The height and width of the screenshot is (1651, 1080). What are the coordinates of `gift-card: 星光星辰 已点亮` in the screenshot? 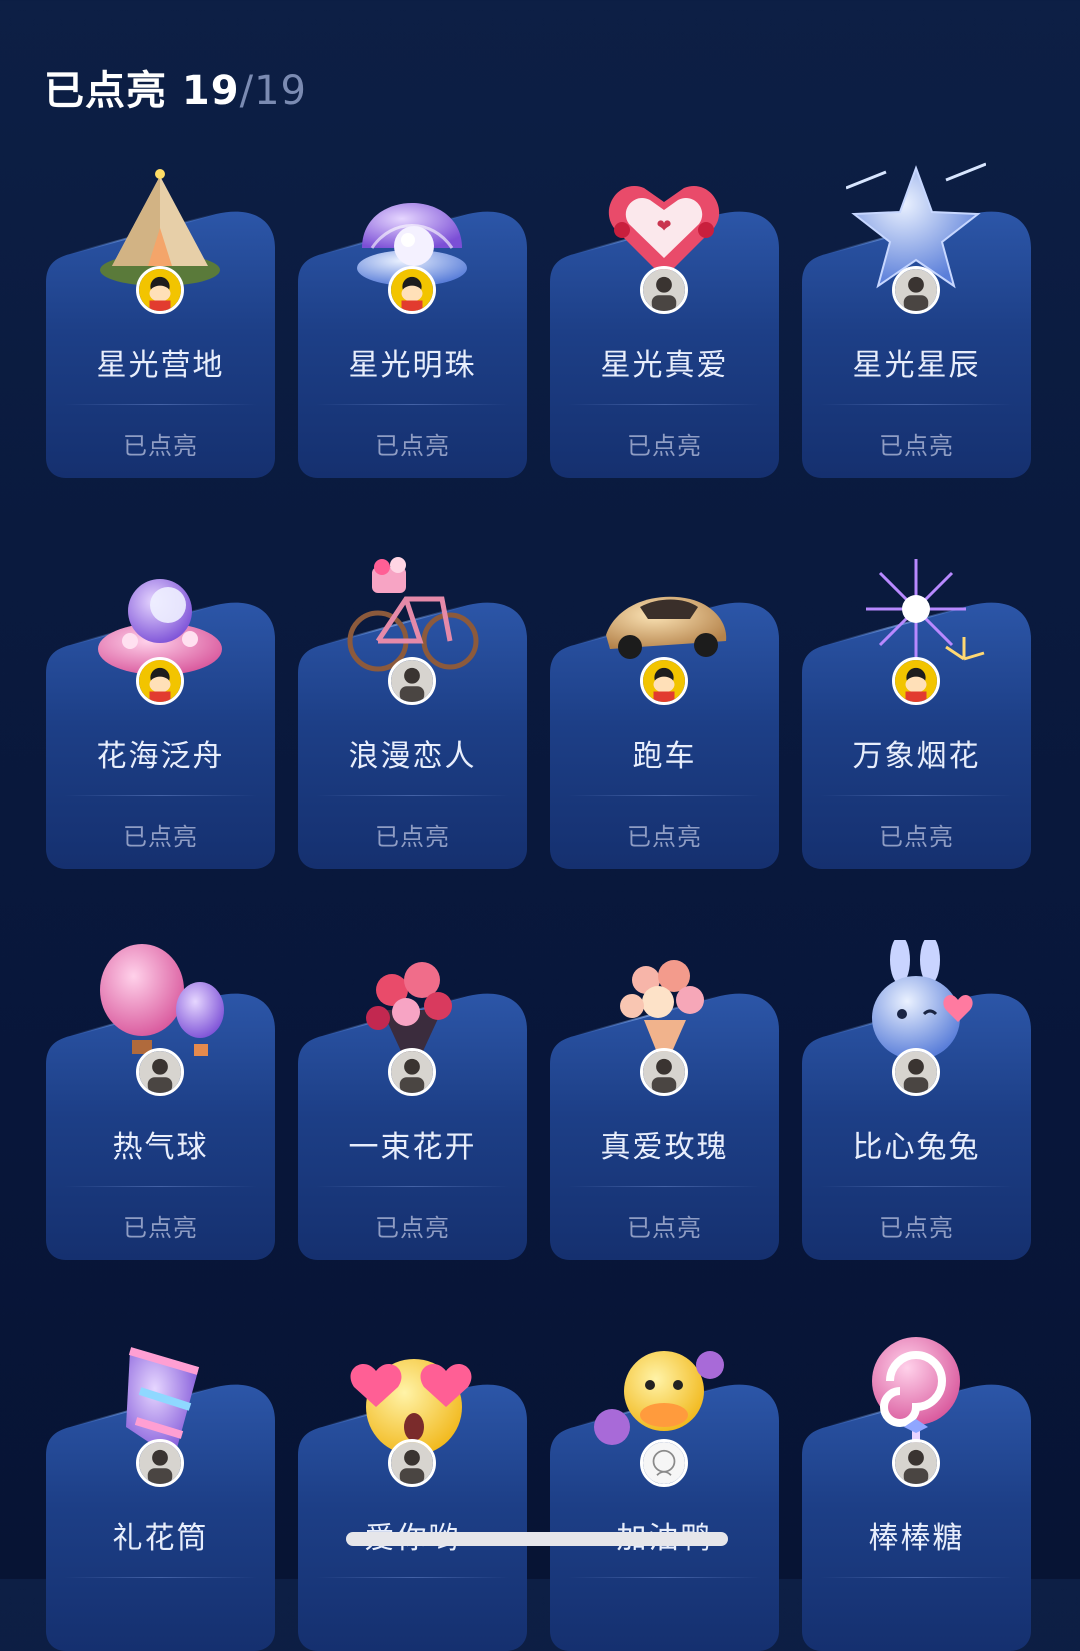 It's located at (916, 320).